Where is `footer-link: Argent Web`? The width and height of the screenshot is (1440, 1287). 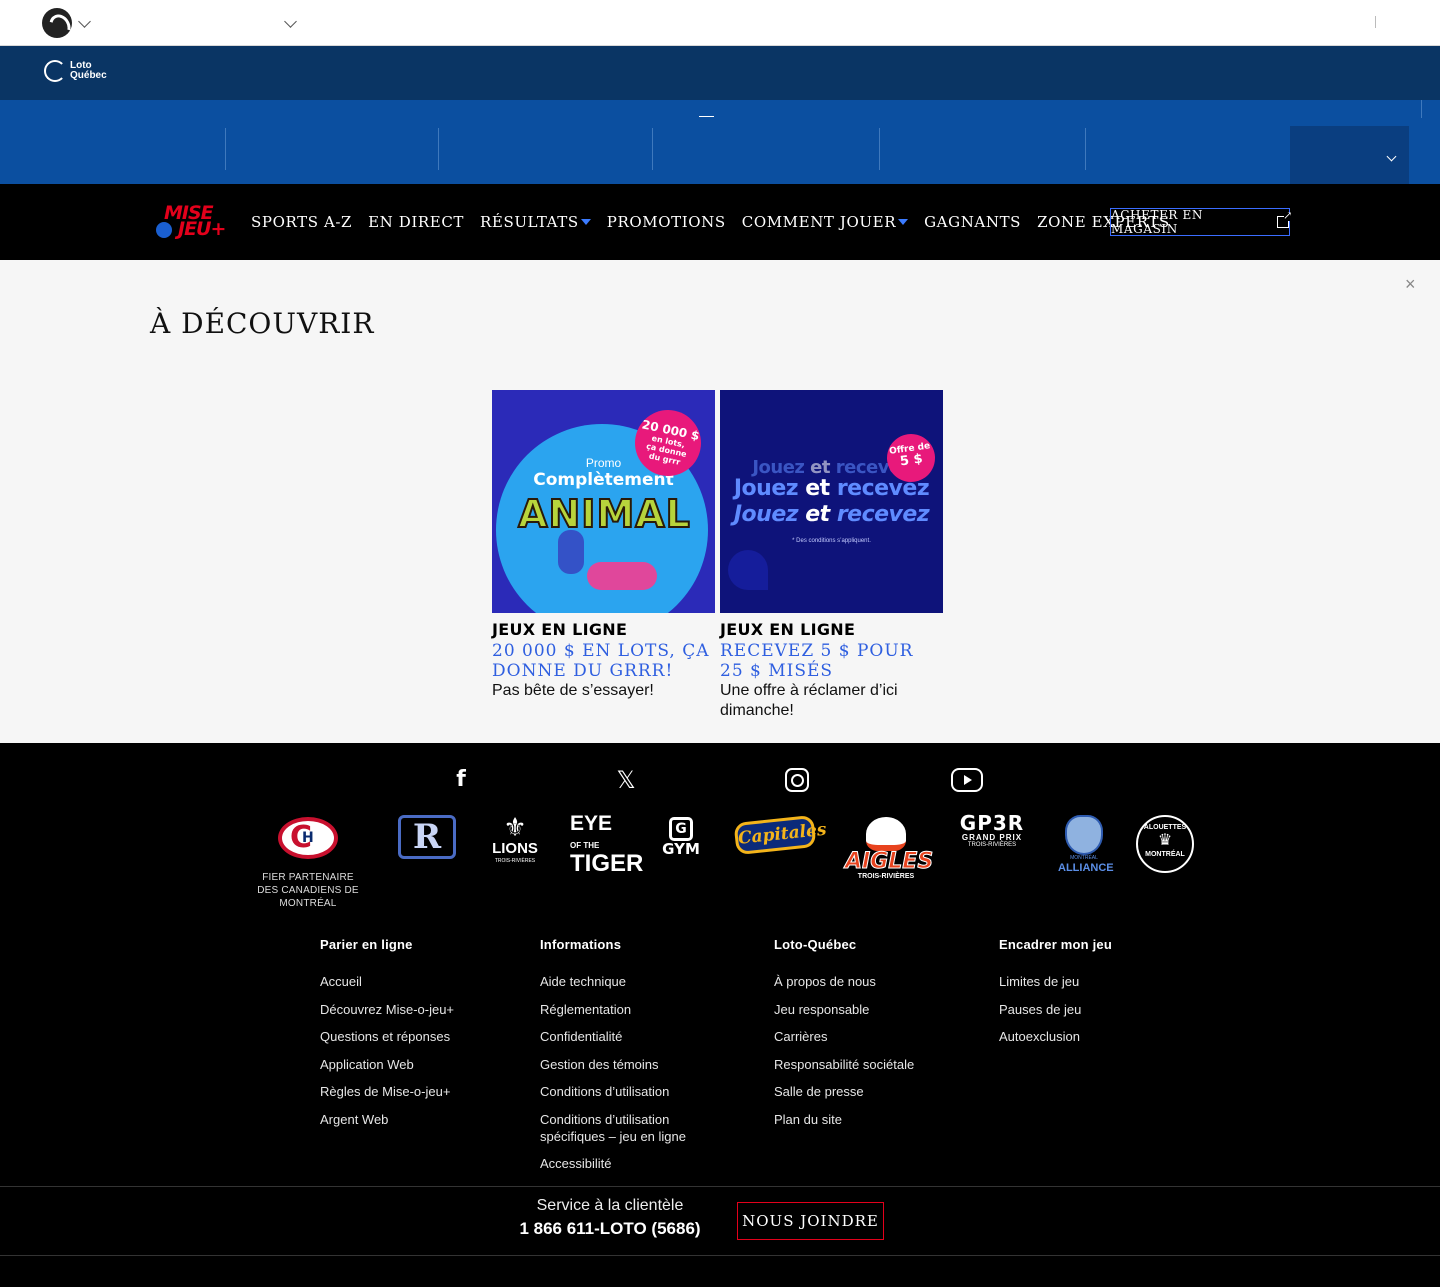
footer-link: Argent Web is located at coordinates (387, 1119).